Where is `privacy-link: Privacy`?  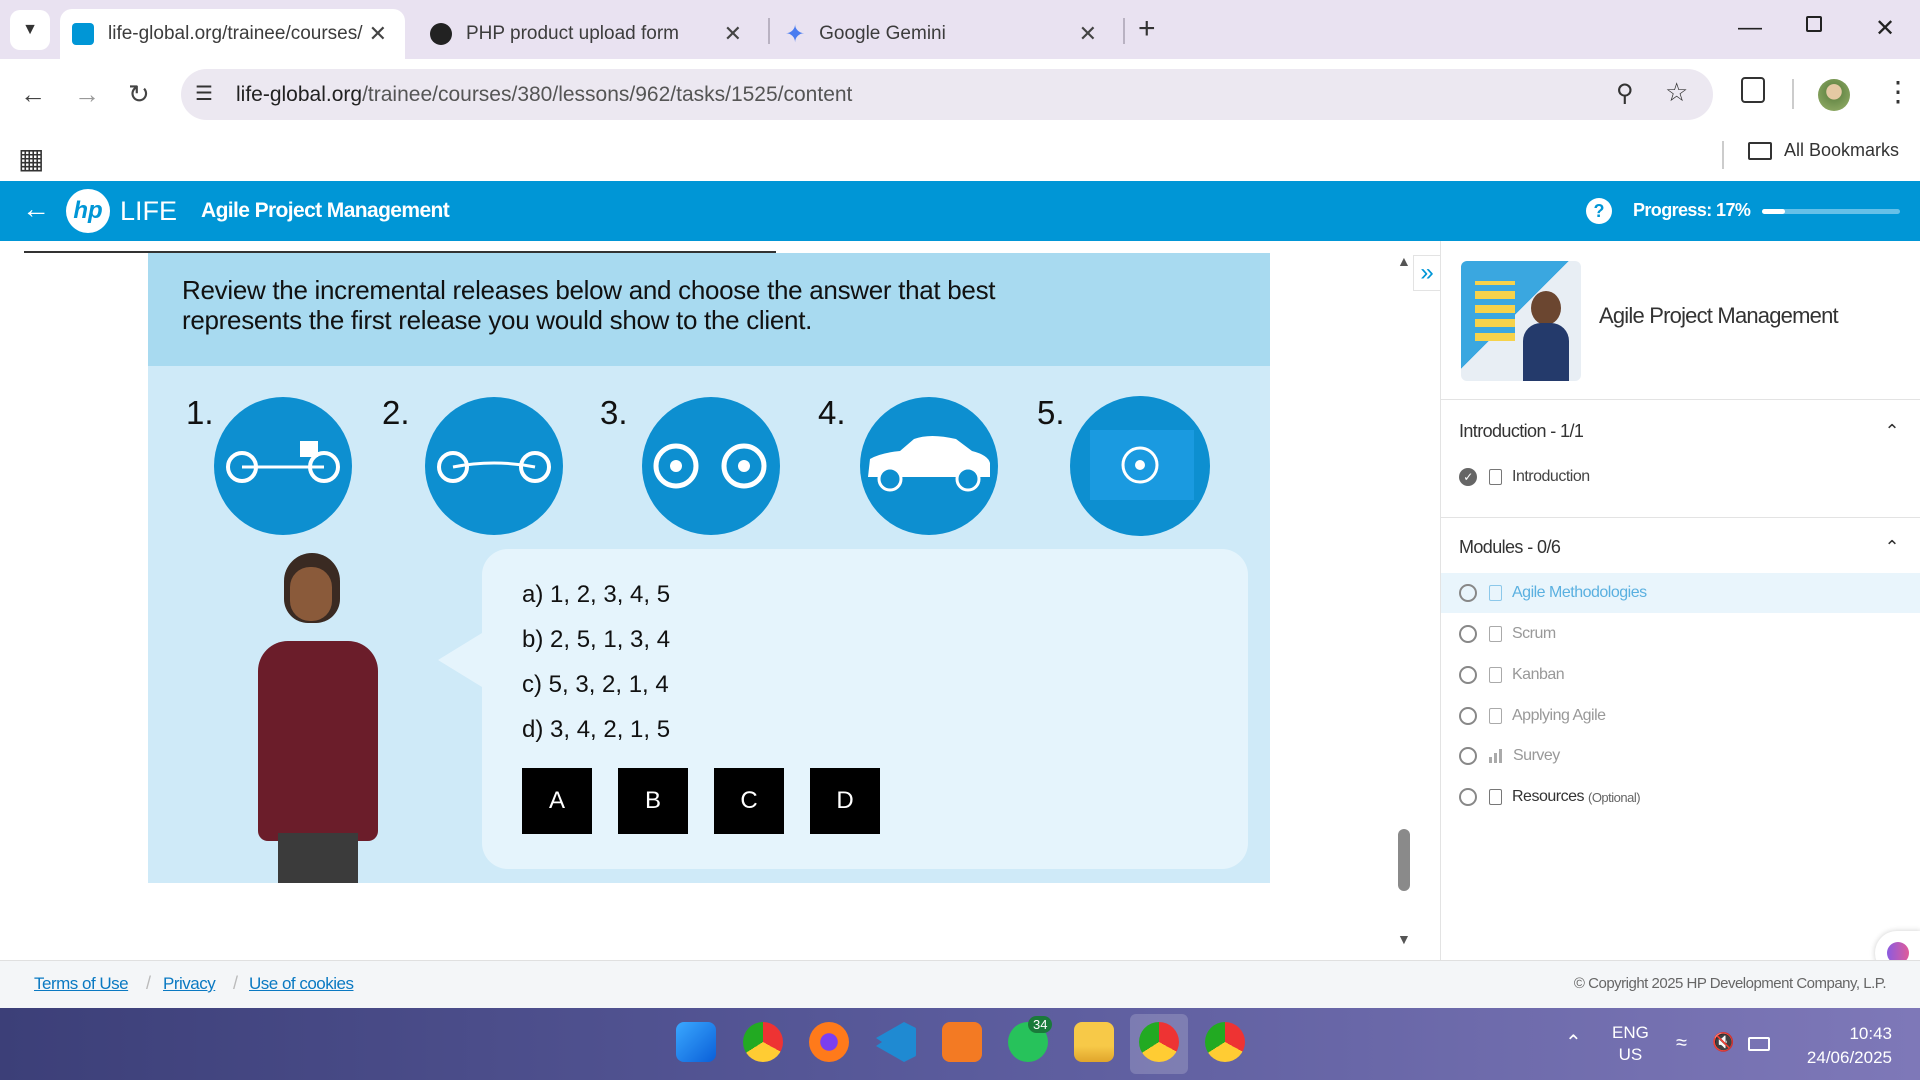 privacy-link: Privacy is located at coordinates (189, 984).